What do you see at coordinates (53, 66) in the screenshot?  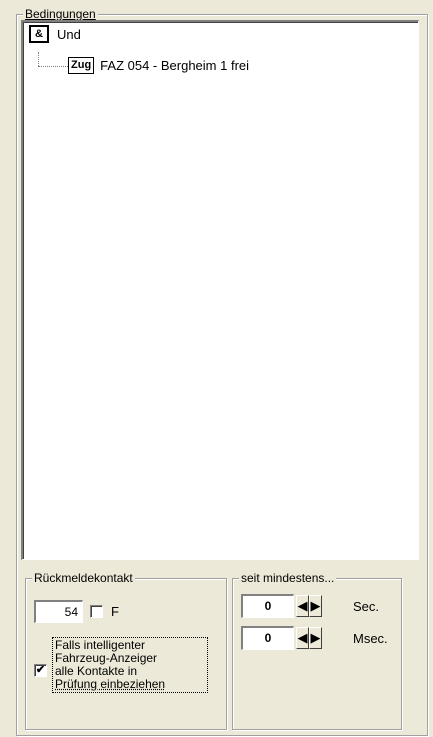 I see `tree-connector-h` at bounding box center [53, 66].